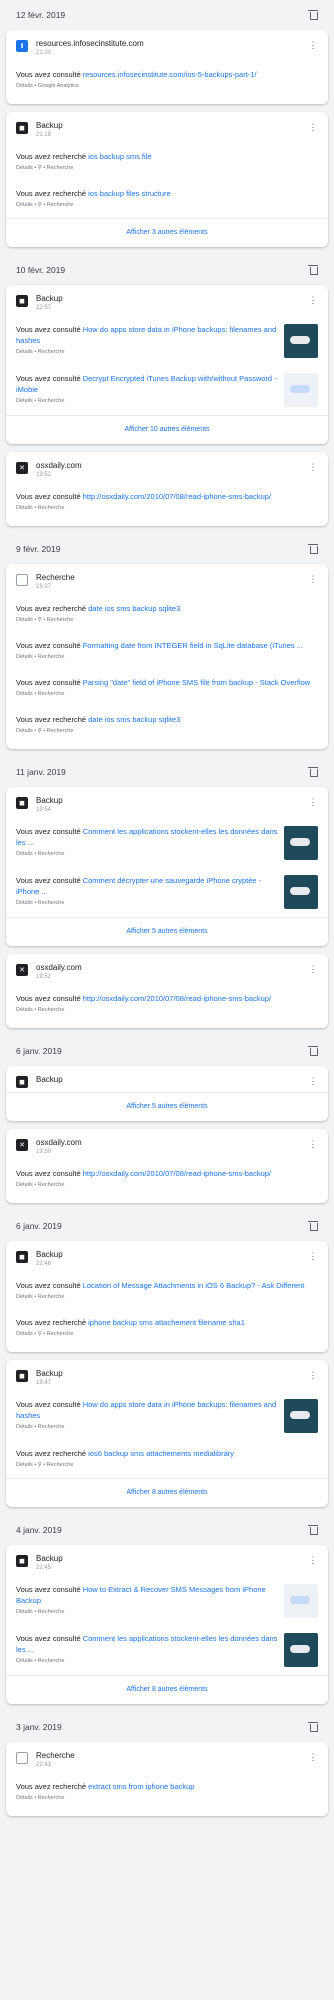  What do you see at coordinates (167, 101) in the screenshot?
I see `card-bottom-spacer` at bounding box center [167, 101].